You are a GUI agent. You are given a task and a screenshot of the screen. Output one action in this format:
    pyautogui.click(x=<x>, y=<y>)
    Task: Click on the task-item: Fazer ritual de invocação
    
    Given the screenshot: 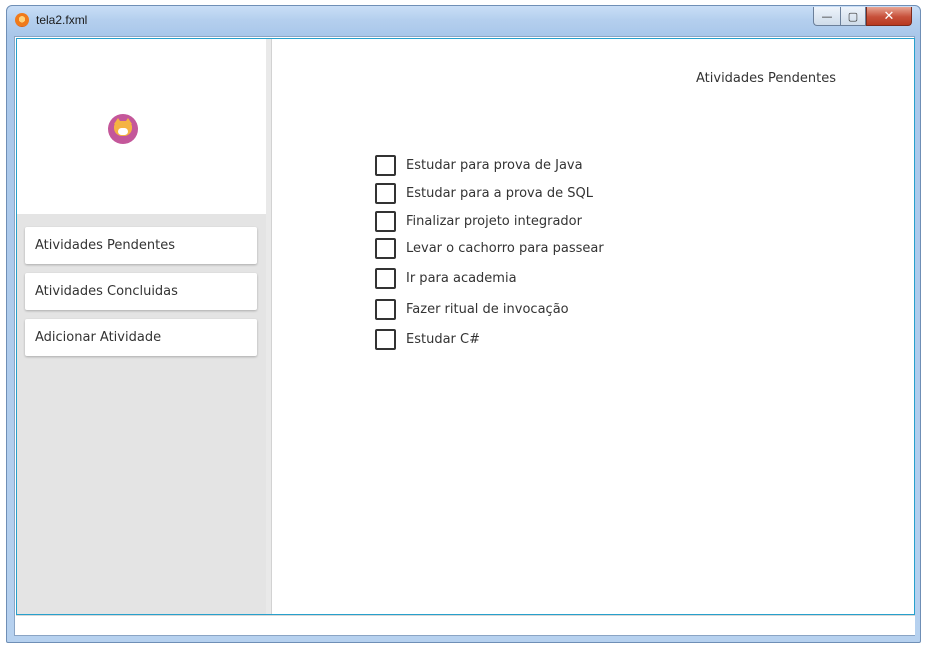 What is the action you would take?
    pyautogui.click(x=472, y=309)
    